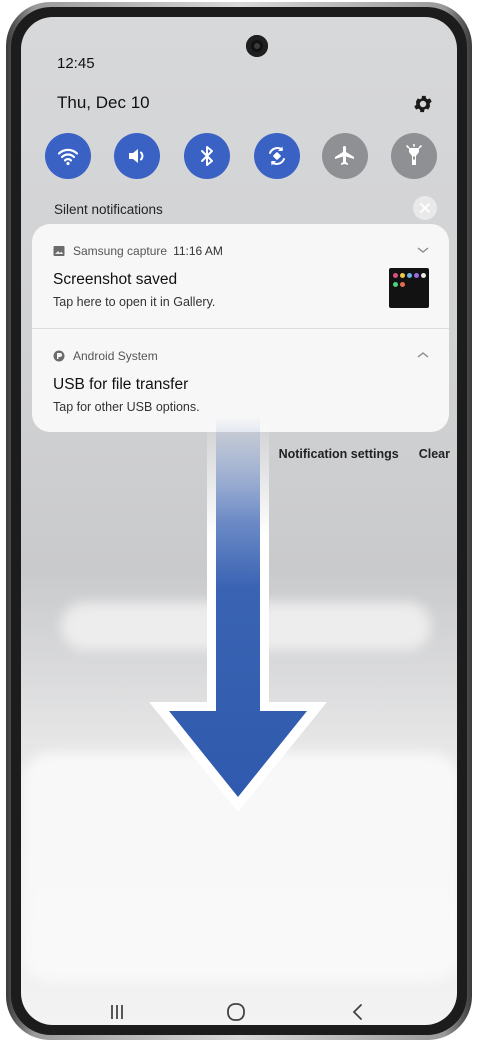 The height and width of the screenshot is (1043, 478). I want to click on close-icon, so click(425, 208).